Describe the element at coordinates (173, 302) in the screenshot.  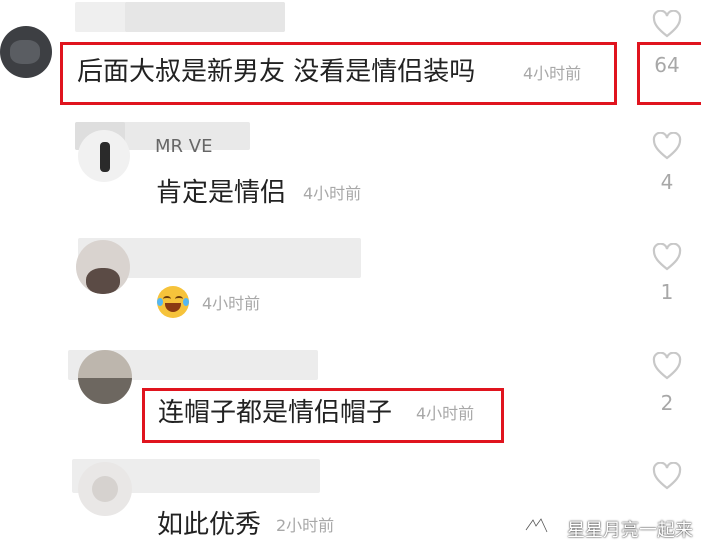
I see `laughing-crying-emoji-icon` at that location.